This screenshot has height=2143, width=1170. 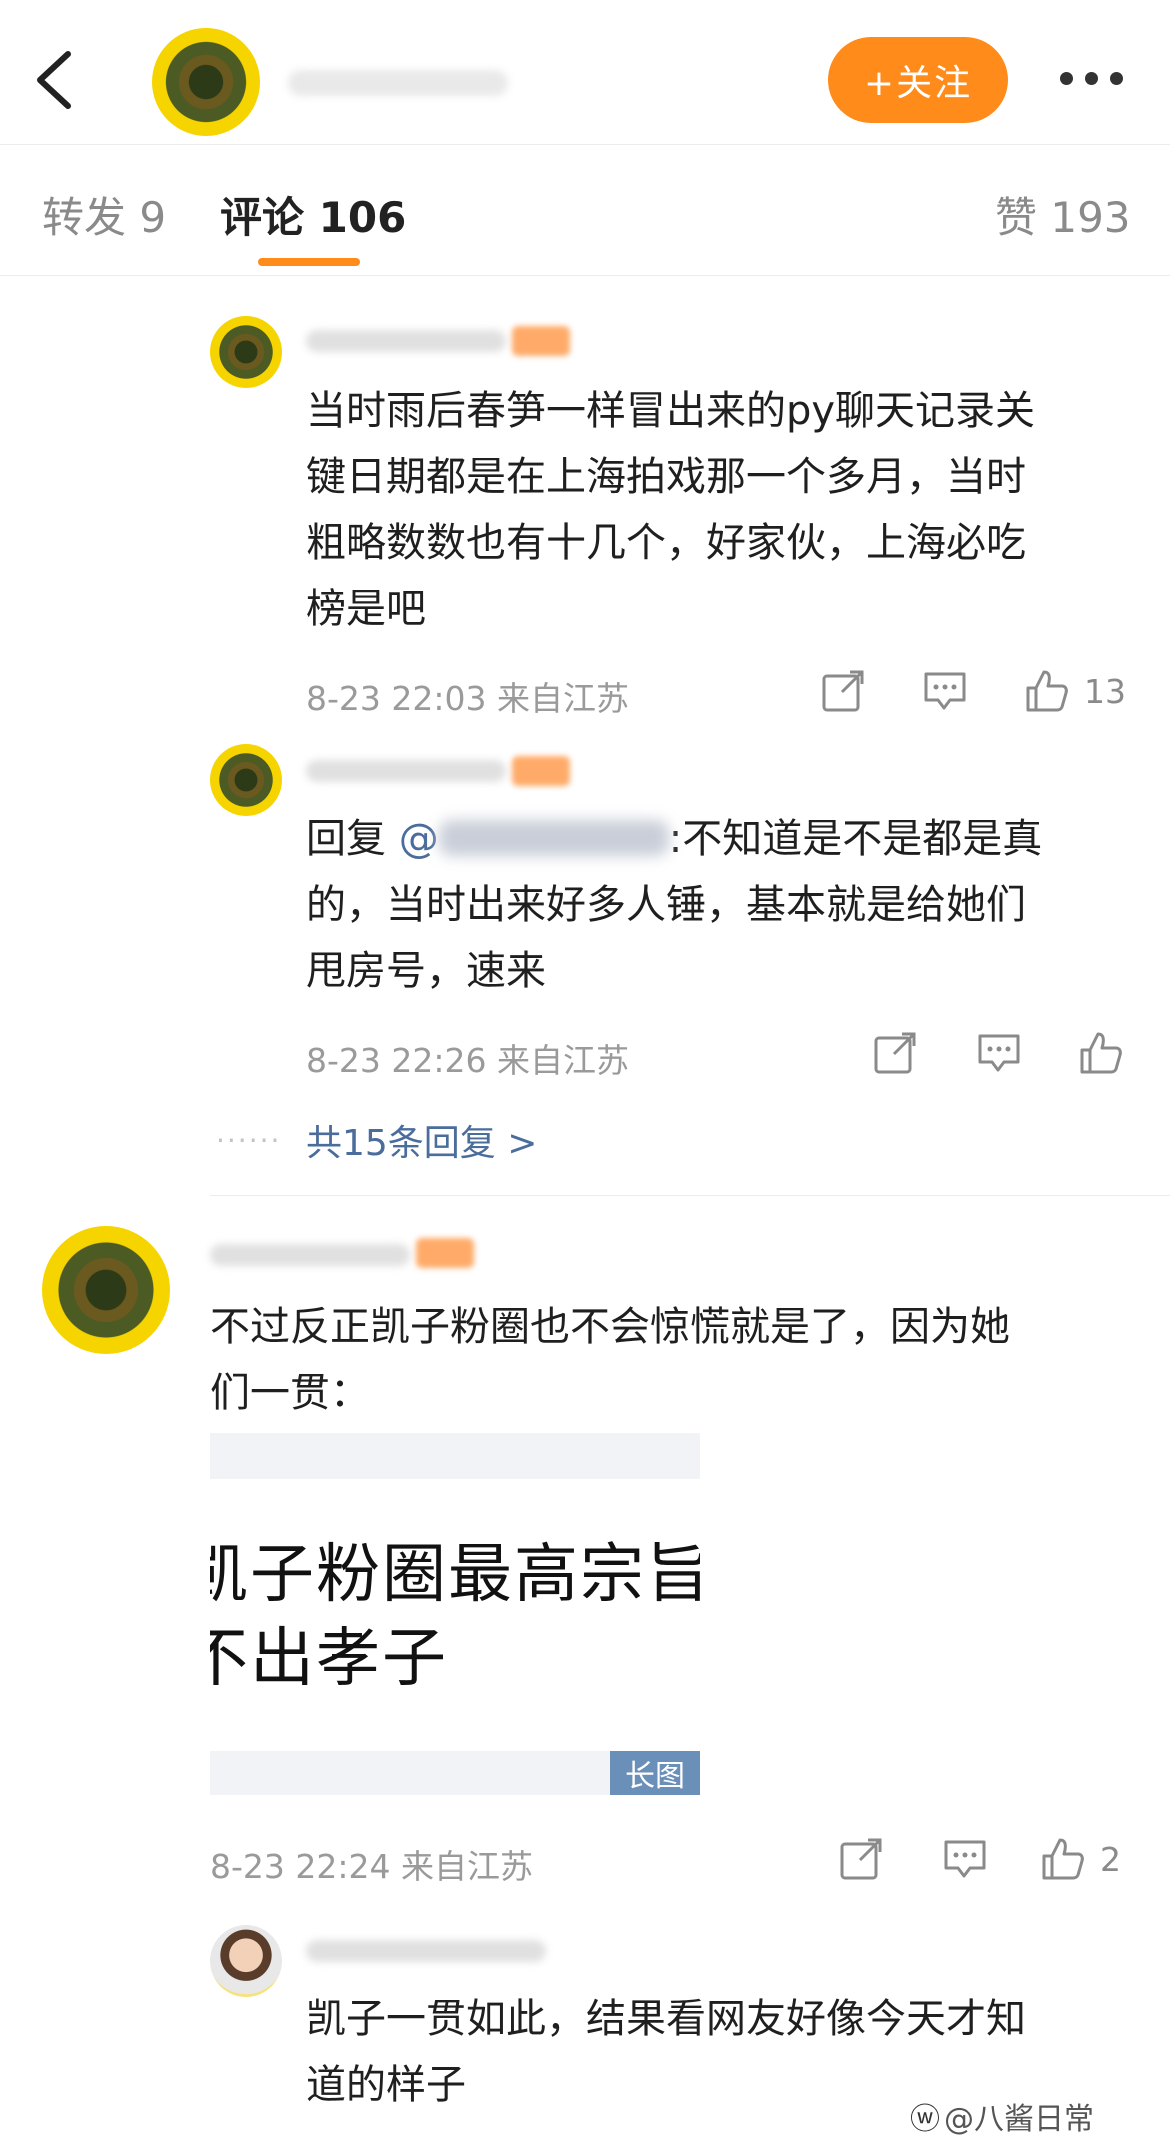 I want to click on long-image-attachment: 凯子粉圈最高宗旨 不出孝子 长图, so click(x=455, y=1614).